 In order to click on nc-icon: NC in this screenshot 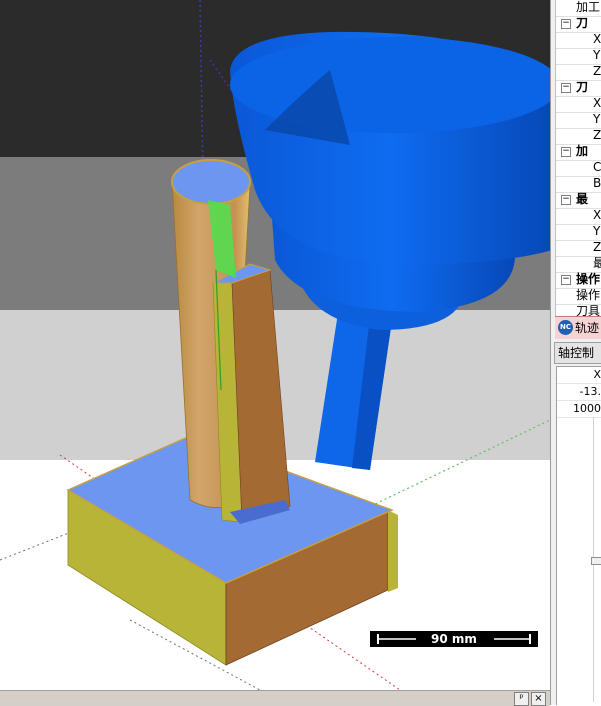, I will do `click(565, 327)`.